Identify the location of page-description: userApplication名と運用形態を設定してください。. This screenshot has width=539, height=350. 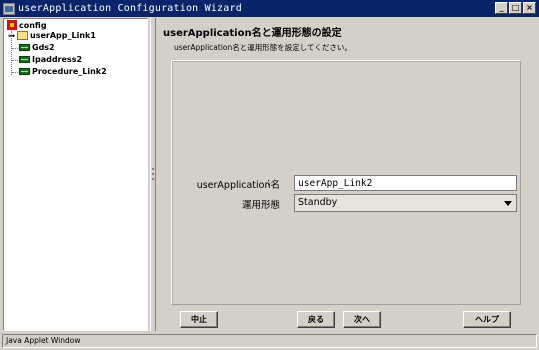
(263, 47).